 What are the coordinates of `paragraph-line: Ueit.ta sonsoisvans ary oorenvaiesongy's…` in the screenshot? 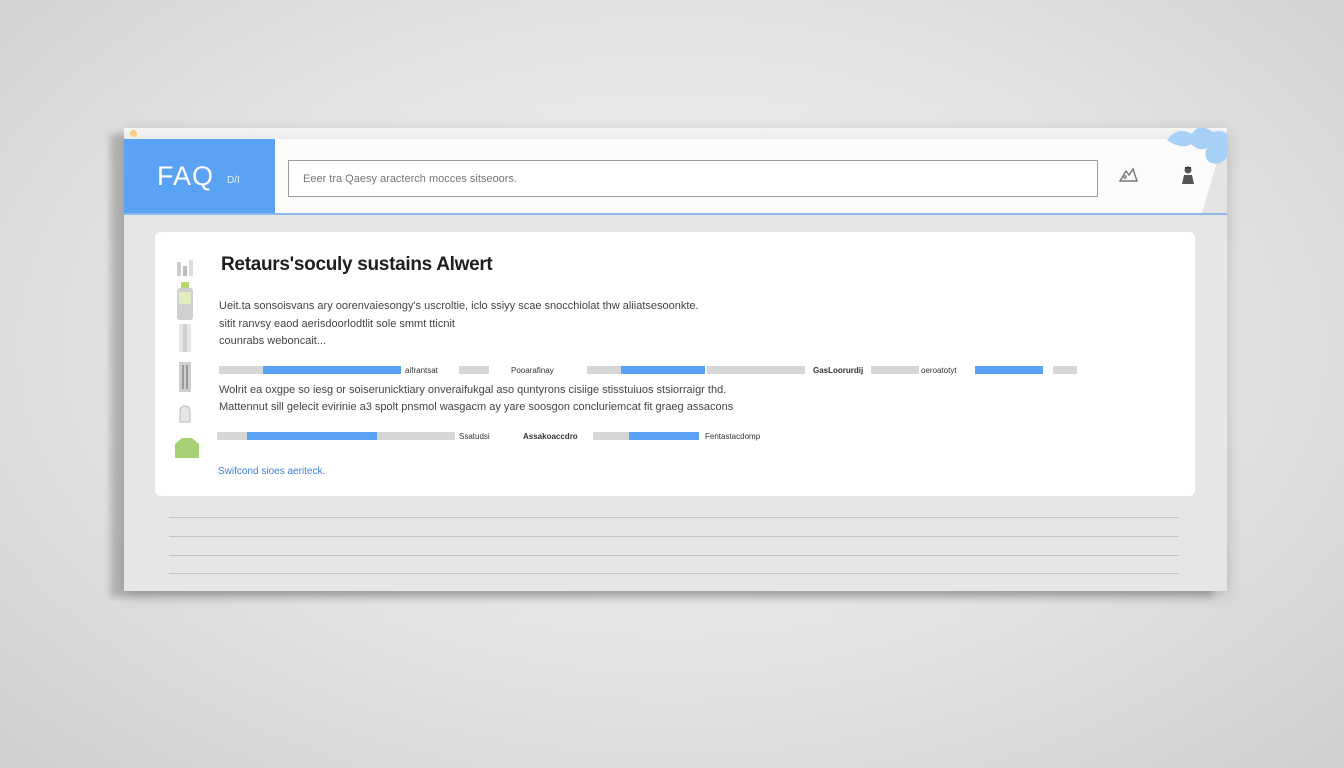 It's located at (459, 306).